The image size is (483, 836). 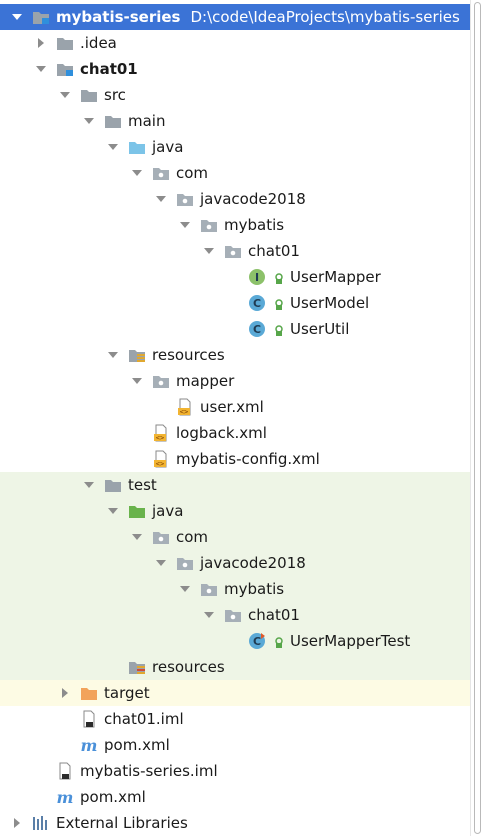 What do you see at coordinates (235, 823) in the screenshot?
I see `tree-row-external-libraries: External Libraries` at bounding box center [235, 823].